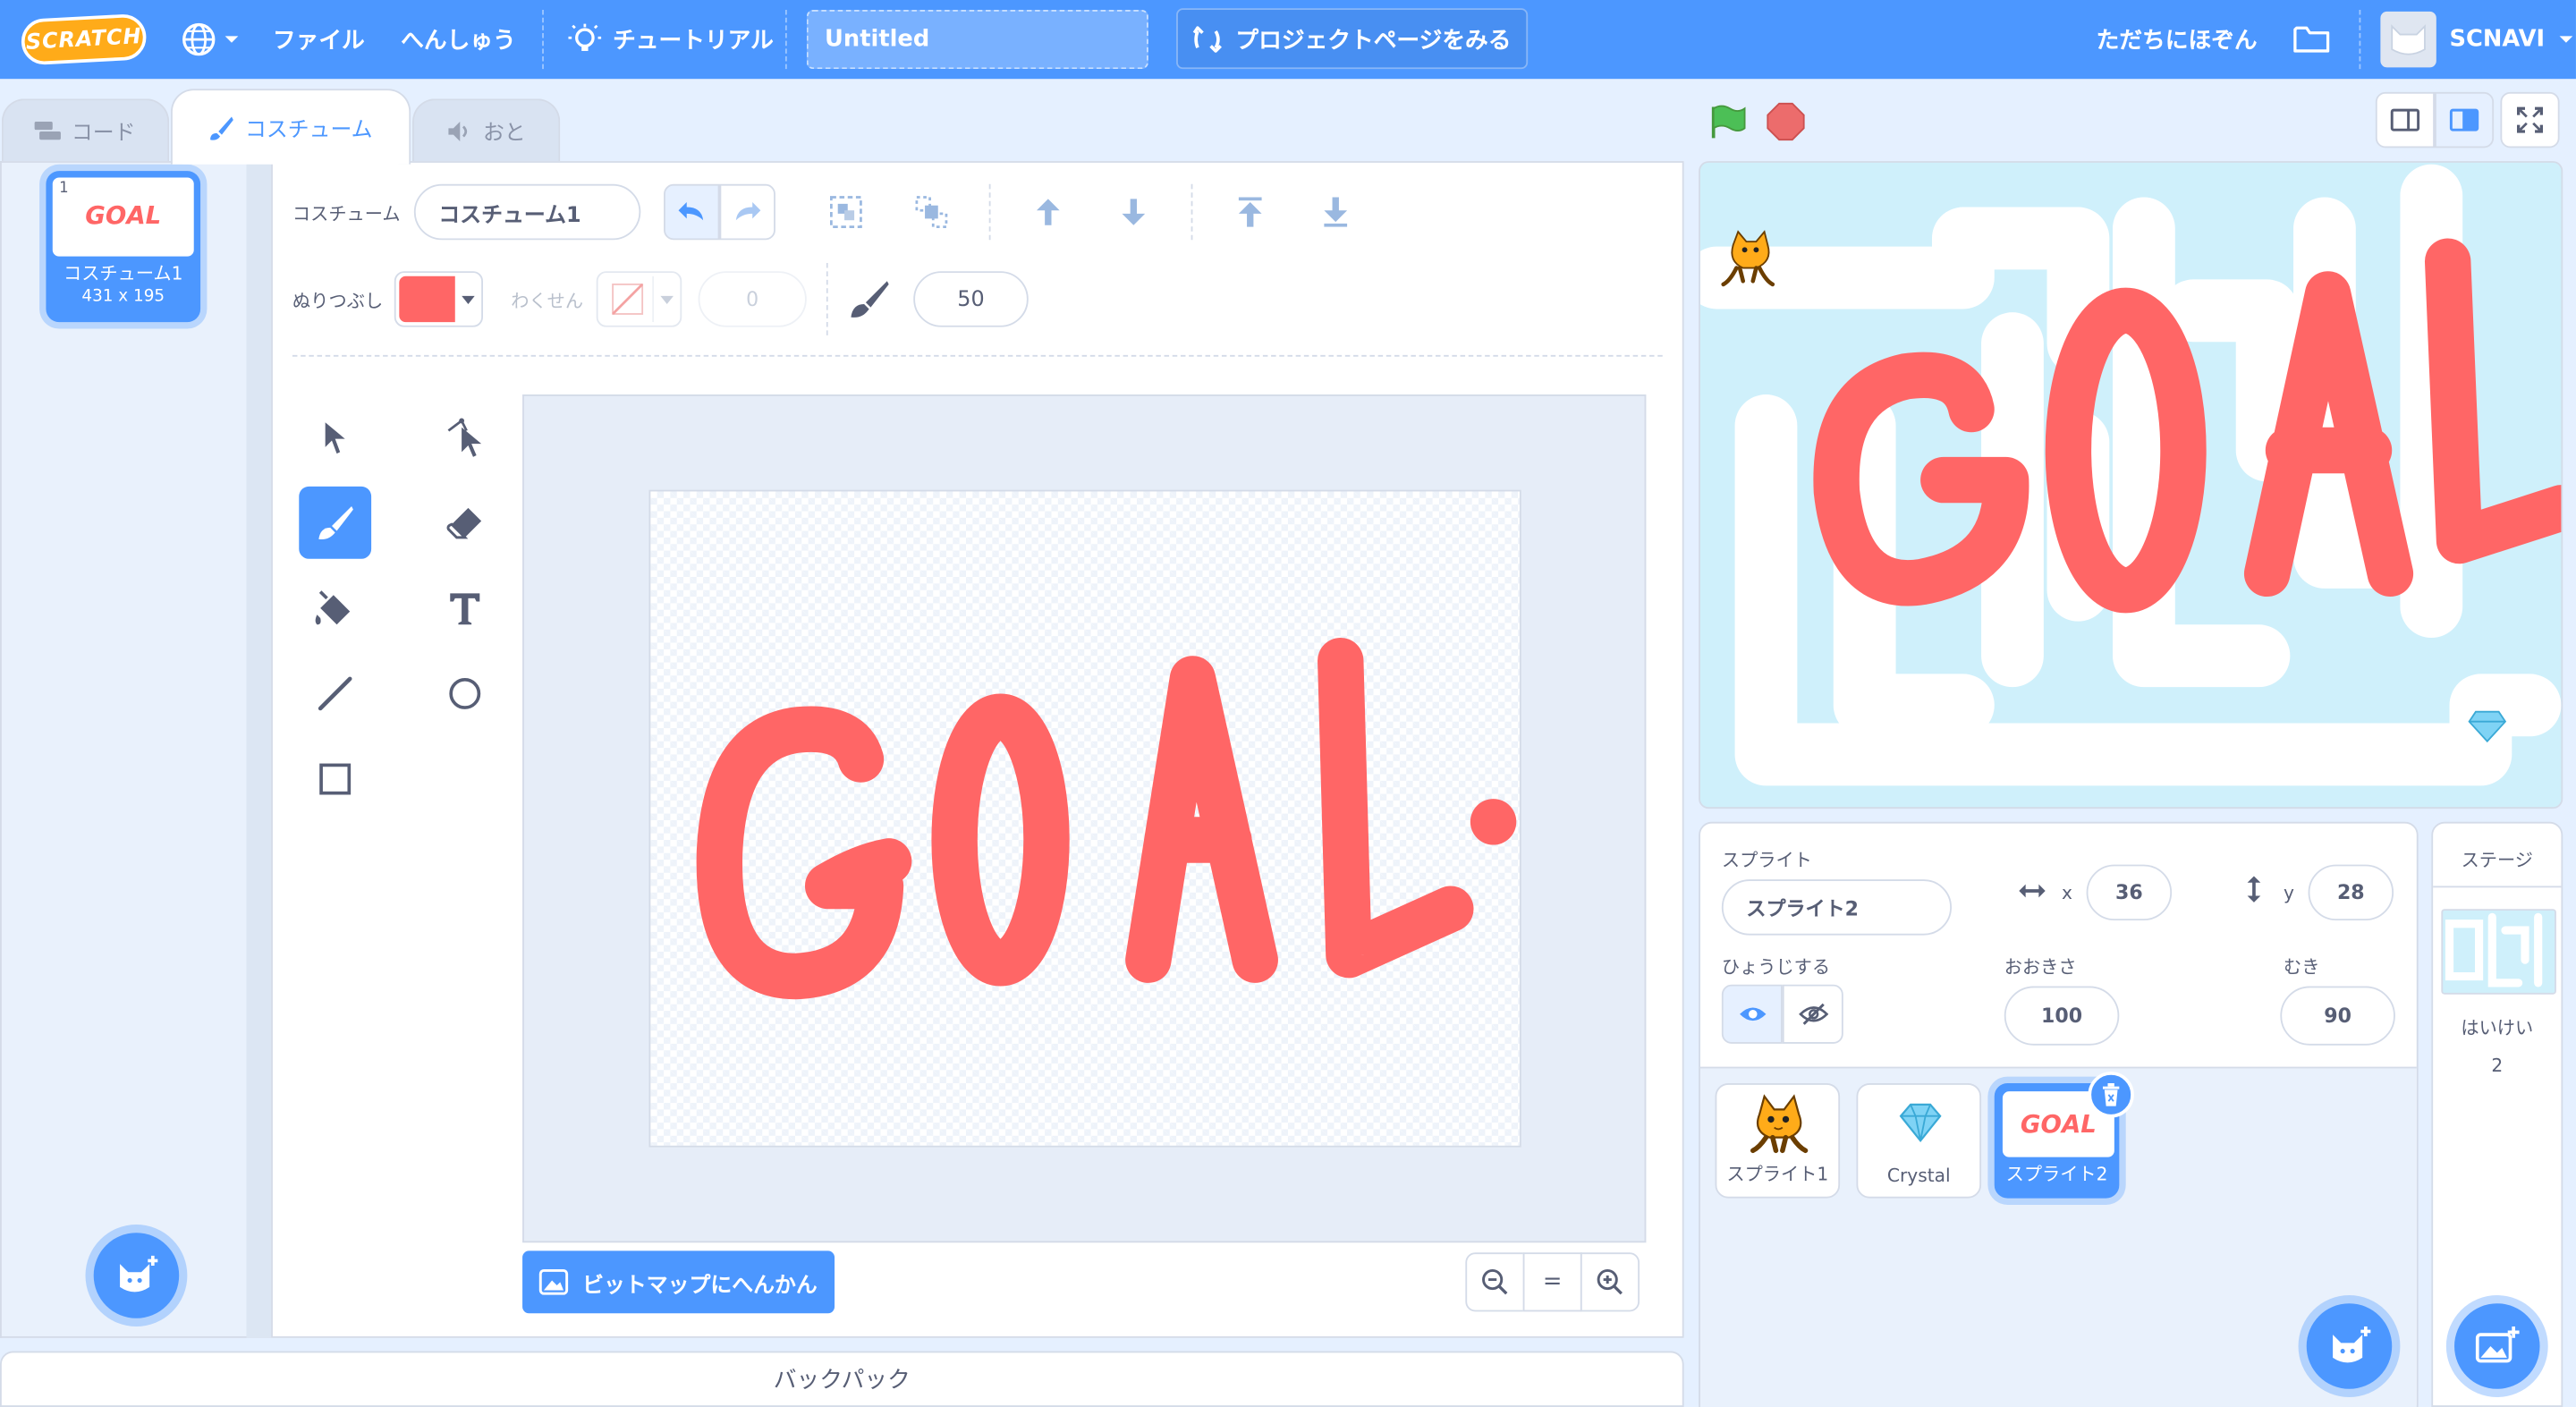  Describe the element at coordinates (1610, 1282) in the screenshot. I see `zoom-in-button` at that location.